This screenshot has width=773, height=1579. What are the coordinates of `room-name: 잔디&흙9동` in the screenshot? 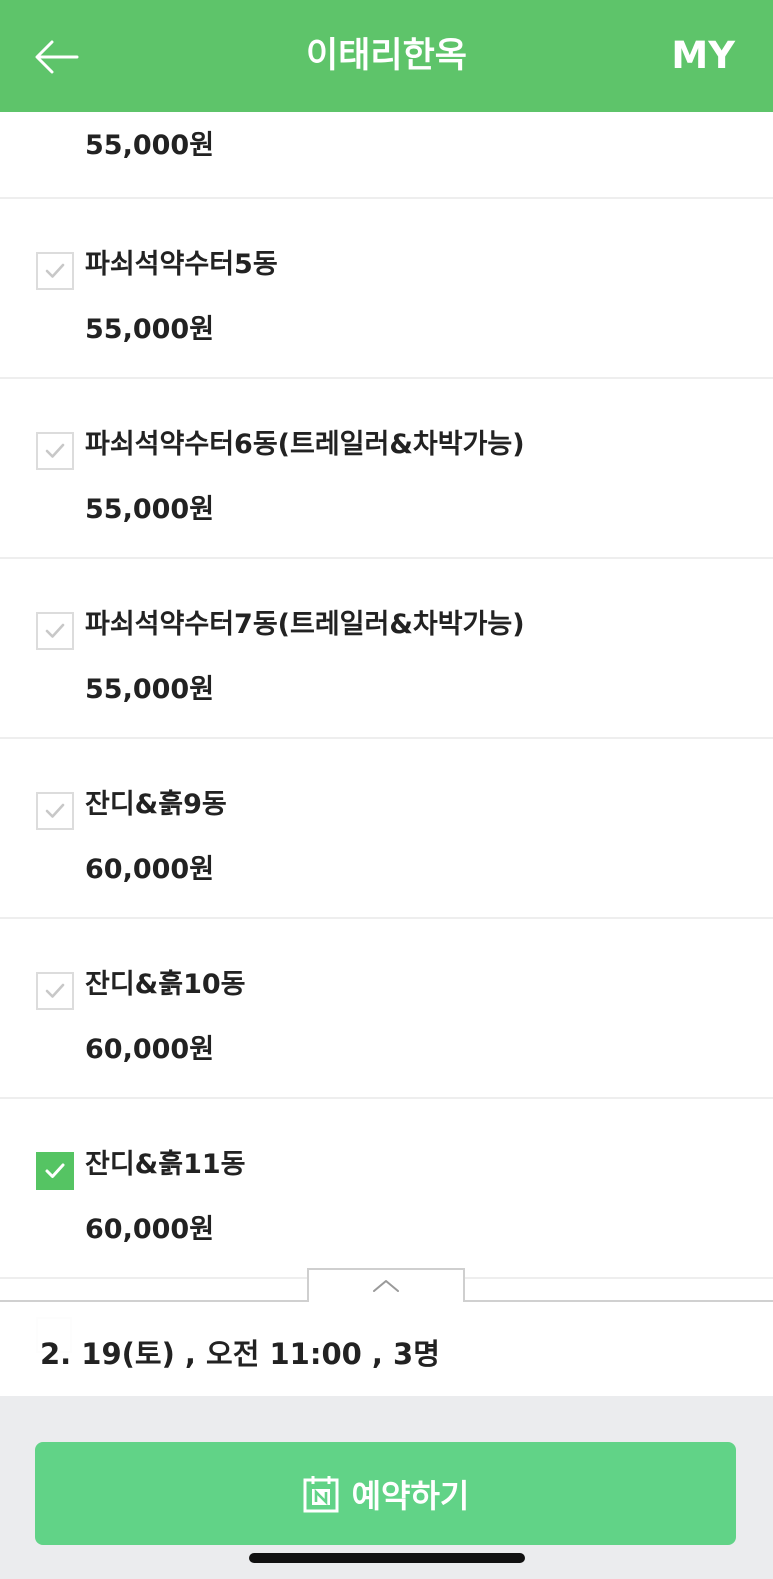 It's located at (156, 804).